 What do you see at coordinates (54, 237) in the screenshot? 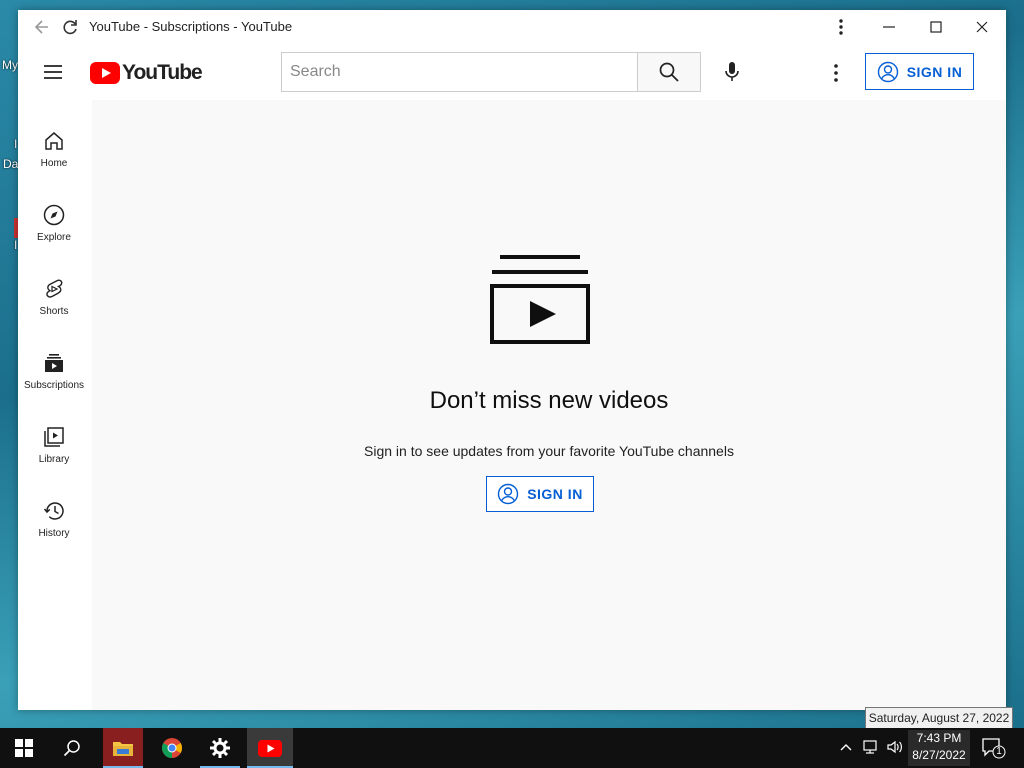
I see `sidebar-item-label: Explore` at bounding box center [54, 237].